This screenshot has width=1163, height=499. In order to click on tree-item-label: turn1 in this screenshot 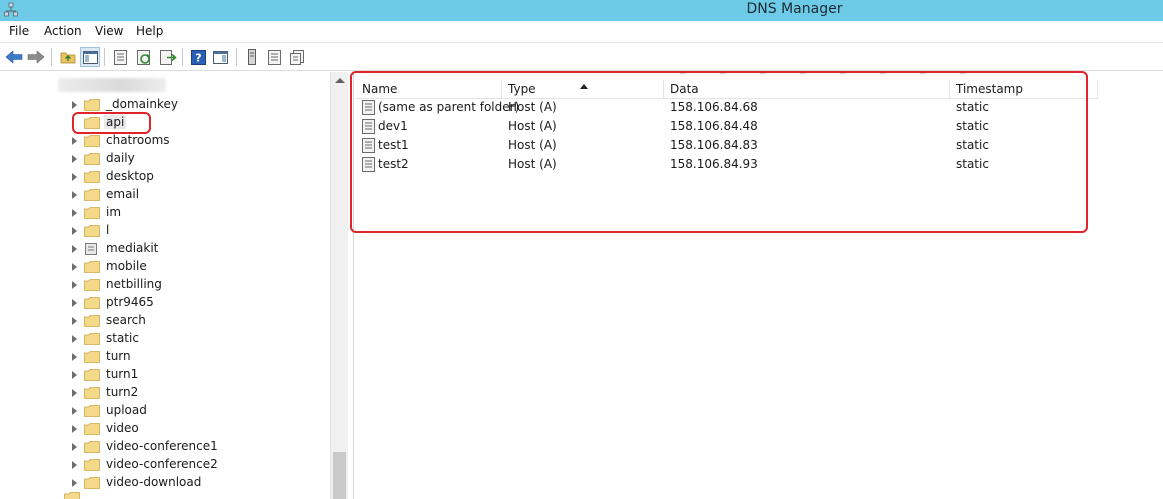, I will do `click(122, 374)`.